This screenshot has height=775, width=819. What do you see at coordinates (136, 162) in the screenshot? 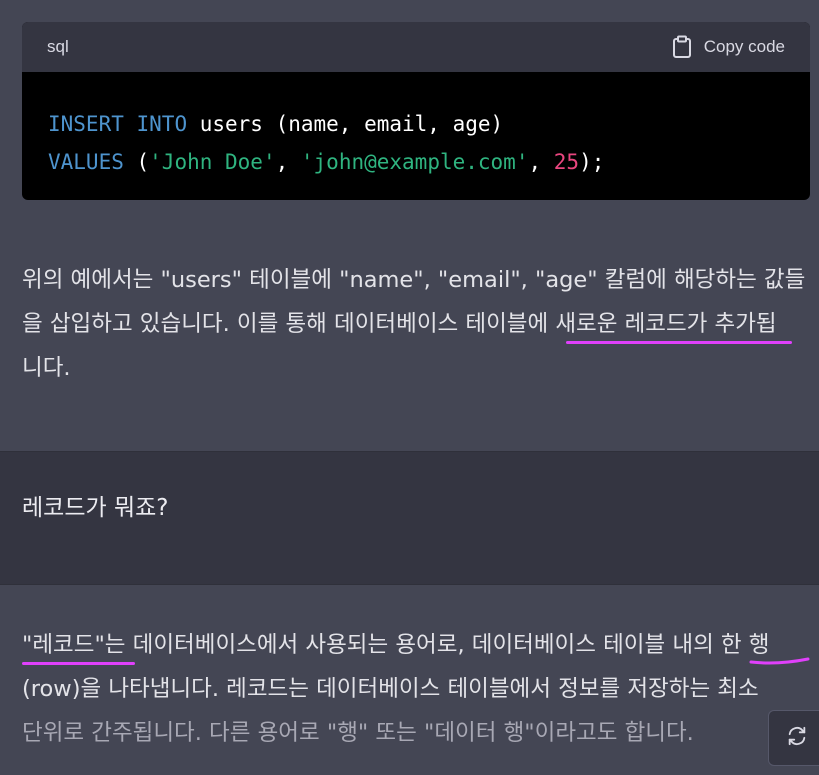
I see `sql-text: (` at bounding box center [136, 162].